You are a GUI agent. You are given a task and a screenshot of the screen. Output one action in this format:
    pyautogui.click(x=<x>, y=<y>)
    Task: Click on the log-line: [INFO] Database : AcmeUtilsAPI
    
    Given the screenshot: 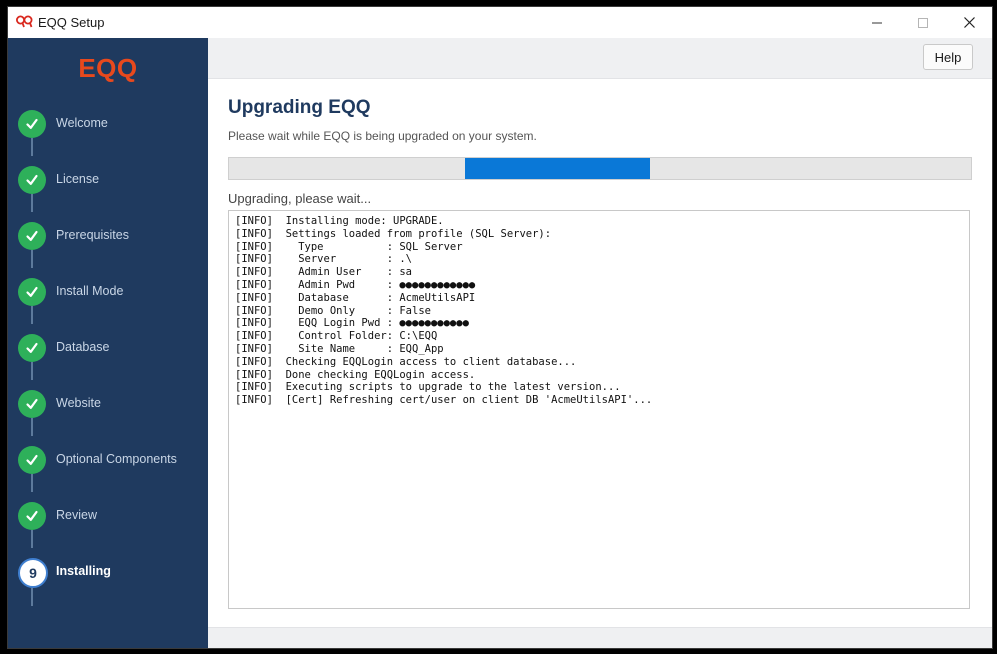 What is the action you would take?
    pyautogui.click(x=355, y=297)
    